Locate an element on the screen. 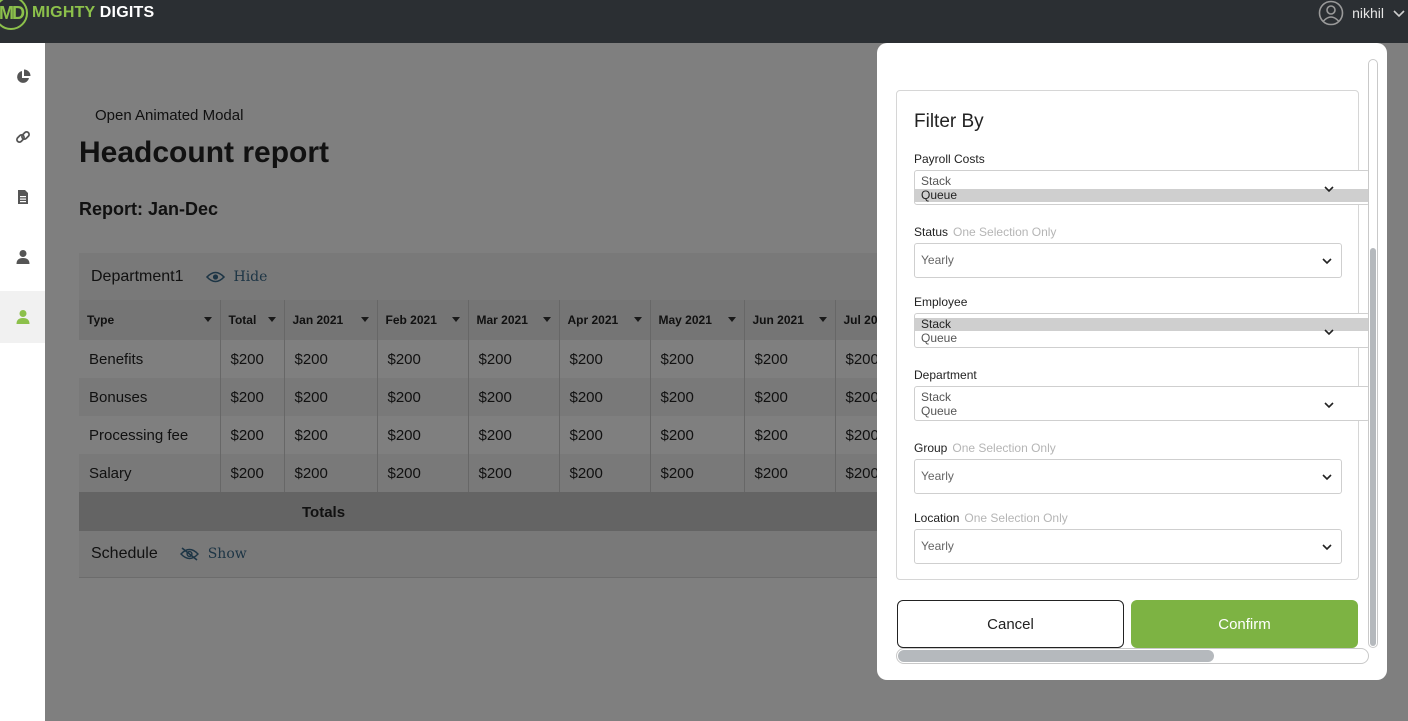  pie-chart-icon is located at coordinates (23, 76).